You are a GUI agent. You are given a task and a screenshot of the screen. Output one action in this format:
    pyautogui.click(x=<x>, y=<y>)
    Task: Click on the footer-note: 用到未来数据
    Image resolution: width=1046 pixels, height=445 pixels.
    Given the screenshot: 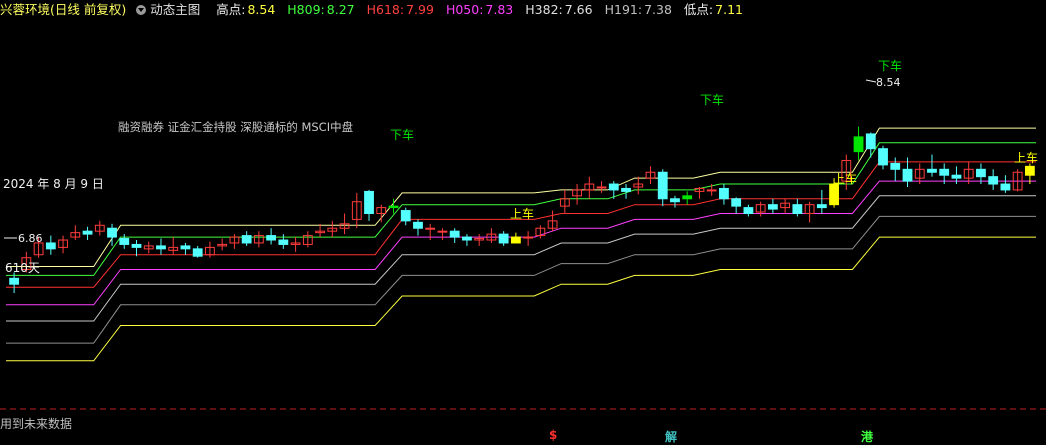 What is the action you would take?
    pyautogui.click(x=36, y=424)
    